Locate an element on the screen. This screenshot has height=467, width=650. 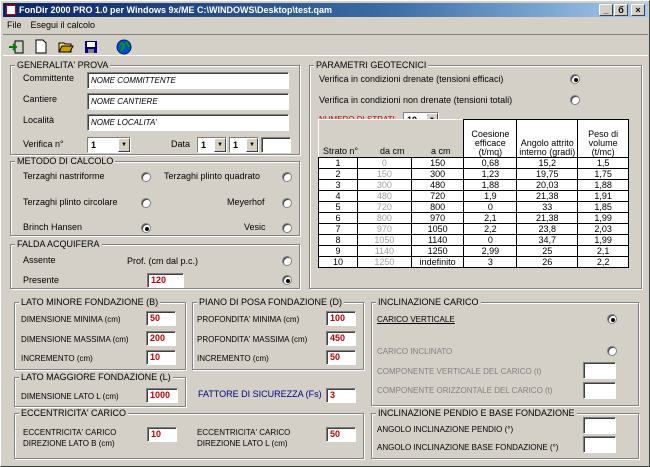
verifica-select: 1 ▼ is located at coordinates (109, 145).